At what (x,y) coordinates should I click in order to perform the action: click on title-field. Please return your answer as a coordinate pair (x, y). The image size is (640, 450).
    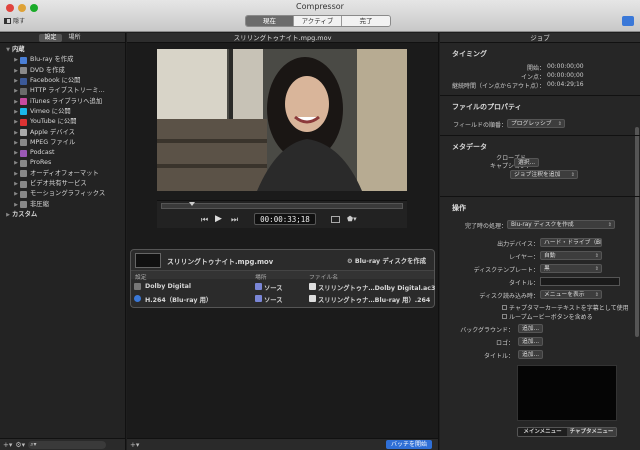
    Looking at the image, I should click on (580, 281).